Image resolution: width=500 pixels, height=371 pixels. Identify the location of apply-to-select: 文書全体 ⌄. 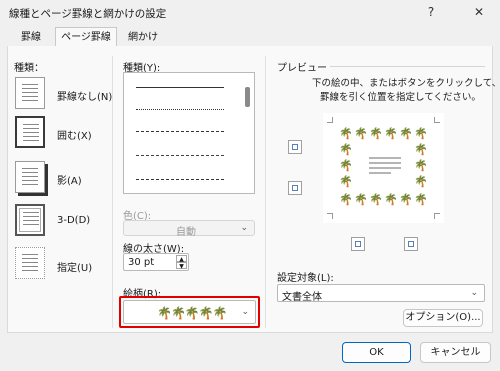
(381, 293).